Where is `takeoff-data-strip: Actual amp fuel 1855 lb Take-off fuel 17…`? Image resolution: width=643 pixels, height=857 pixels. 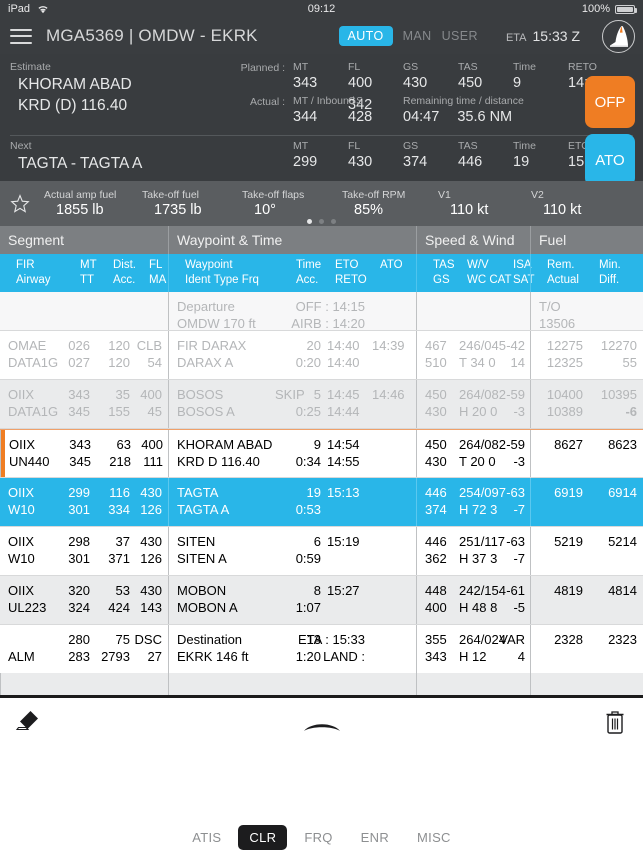
takeoff-data-strip: Actual amp fuel 1855 lb Take-off fuel 17… is located at coordinates (321, 203).